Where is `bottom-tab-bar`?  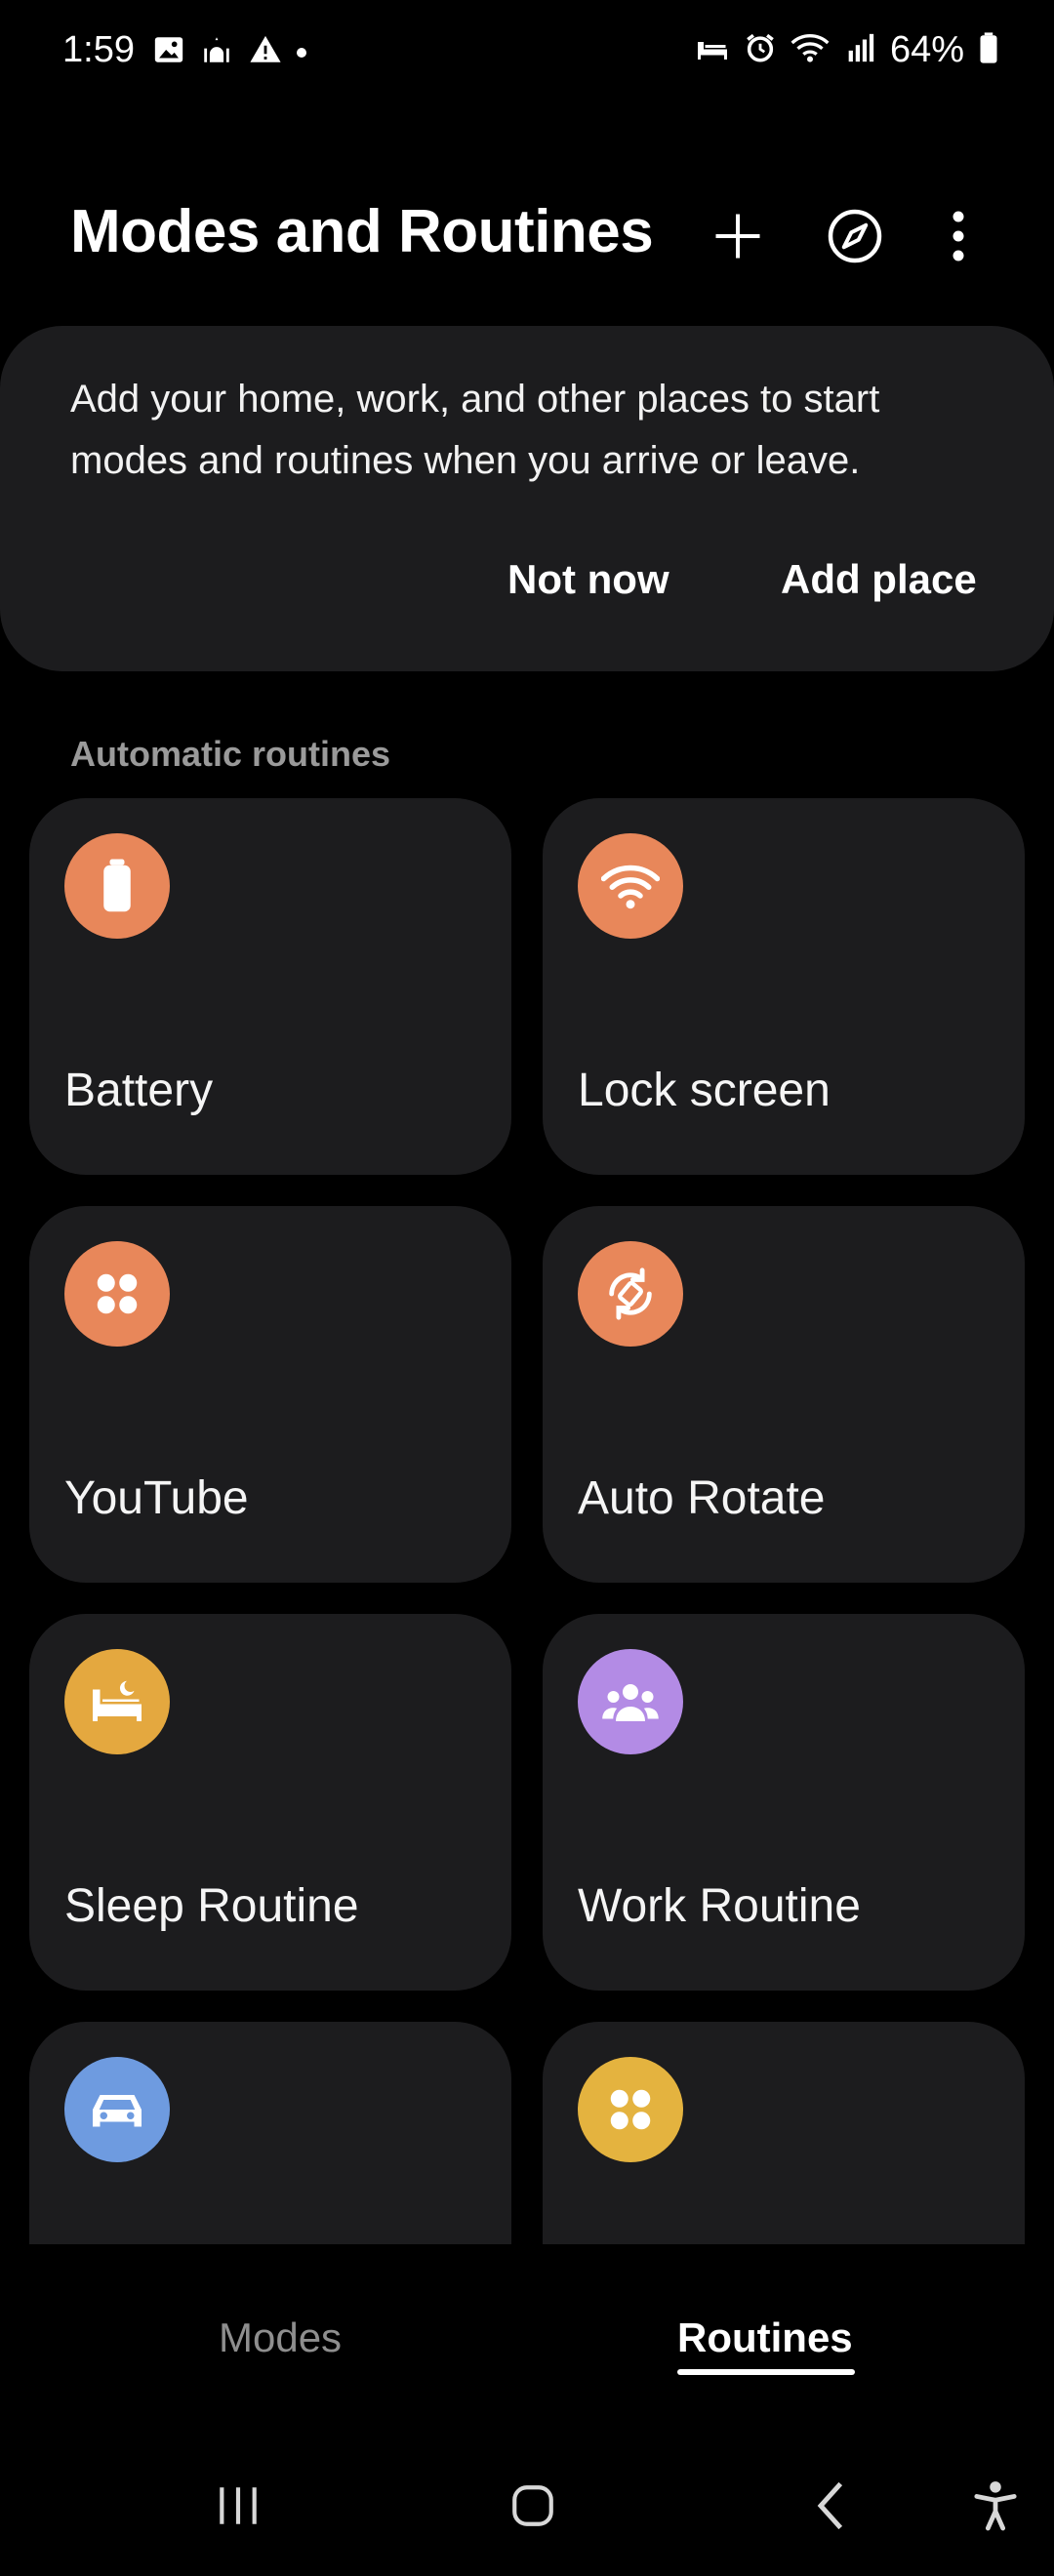
bottom-tab-bar is located at coordinates (527, 2341).